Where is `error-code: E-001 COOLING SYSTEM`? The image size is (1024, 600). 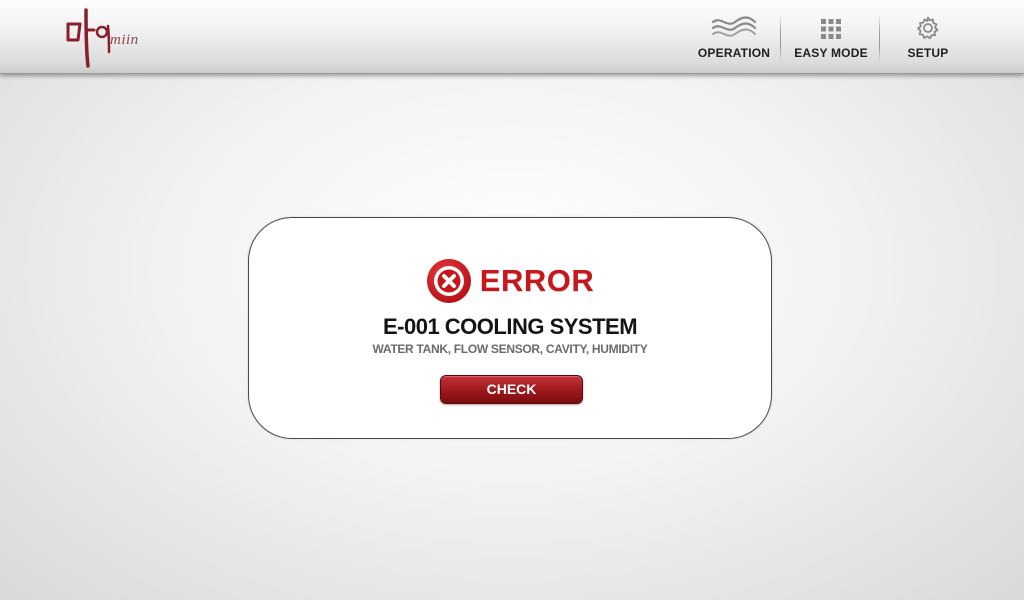 error-code: E-001 COOLING SYSTEM is located at coordinates (510, 326).